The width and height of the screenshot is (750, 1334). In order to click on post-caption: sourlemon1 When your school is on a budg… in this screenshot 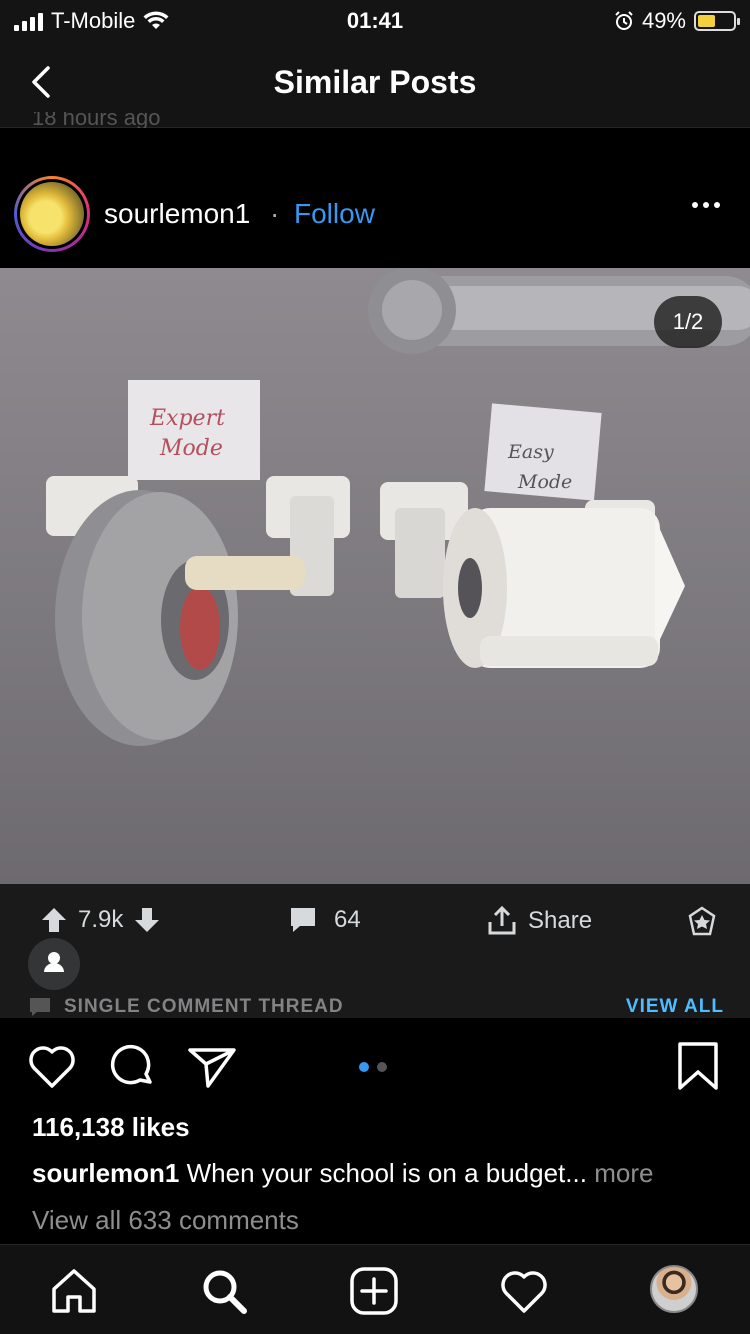, I will do `click(342, 1173)`.